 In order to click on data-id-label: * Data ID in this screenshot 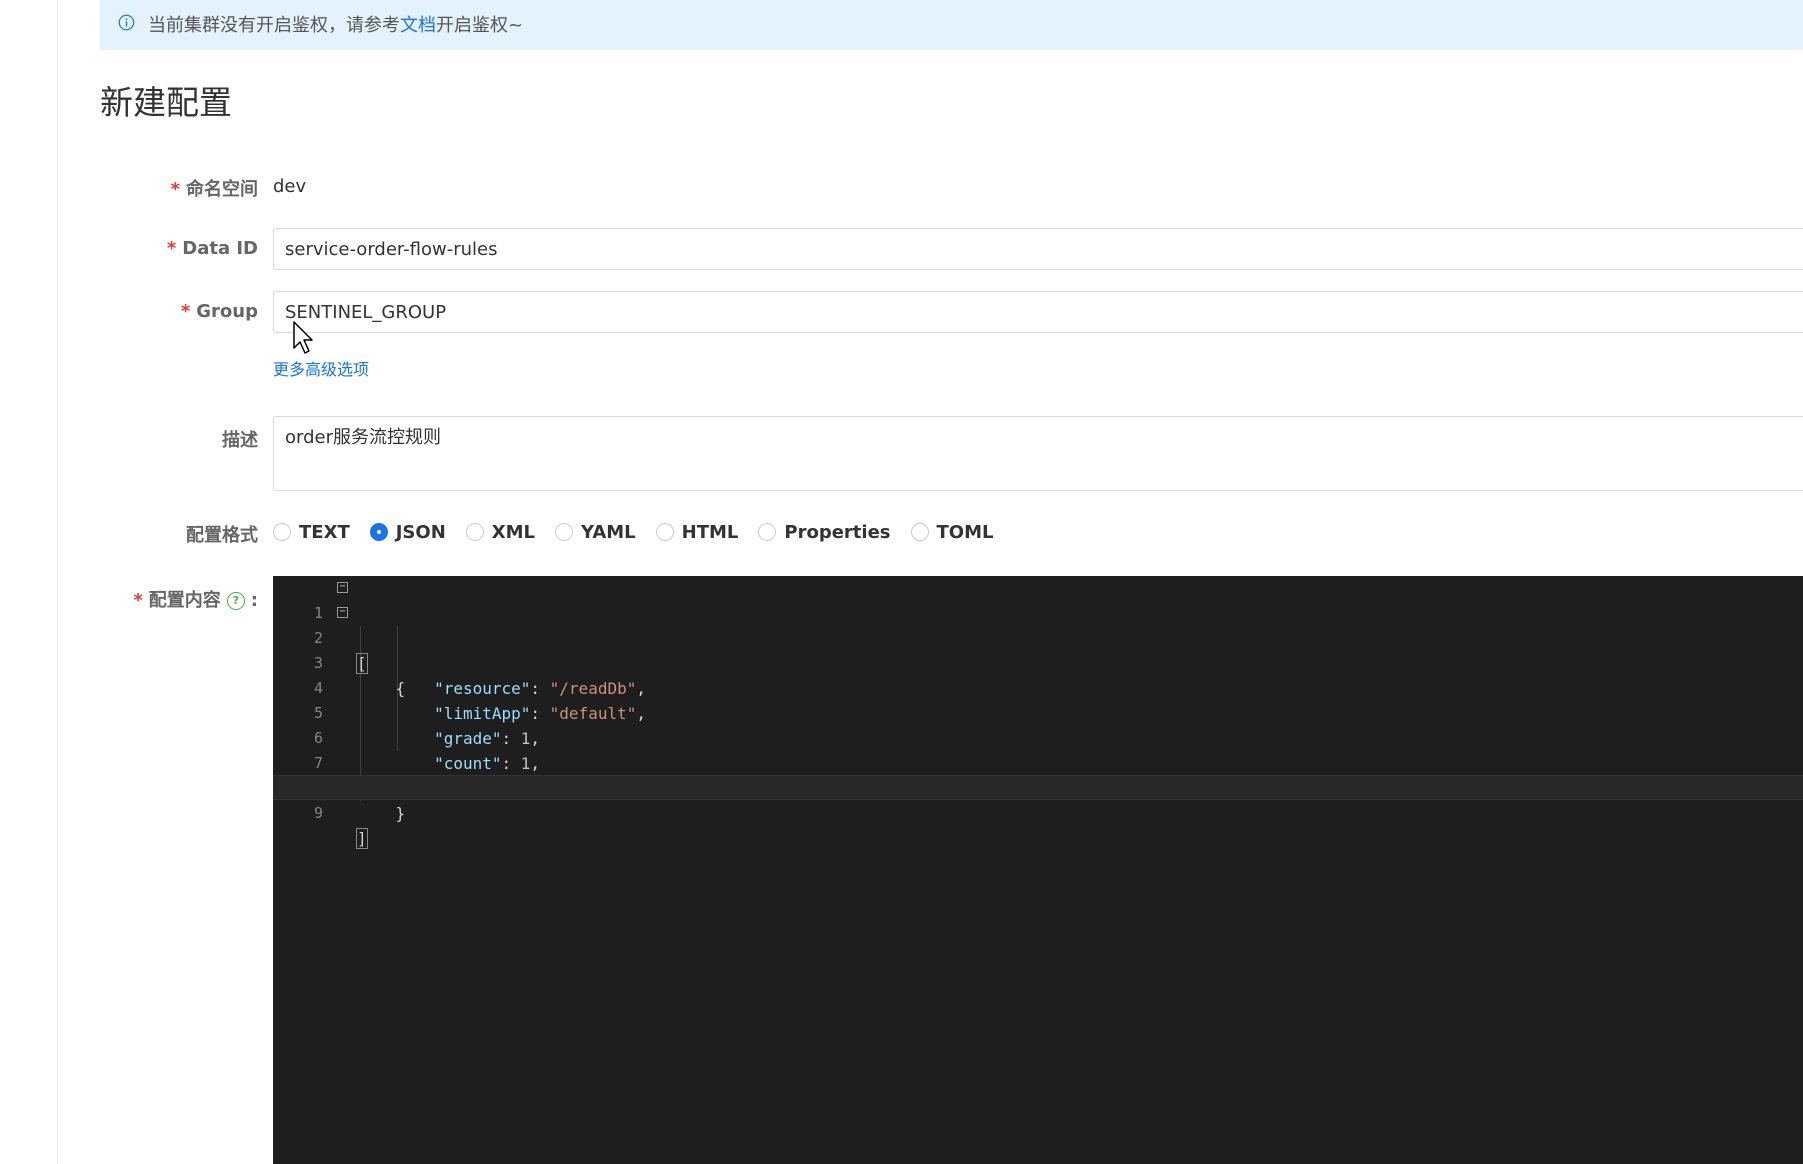, I will do `click(212, 248)`.